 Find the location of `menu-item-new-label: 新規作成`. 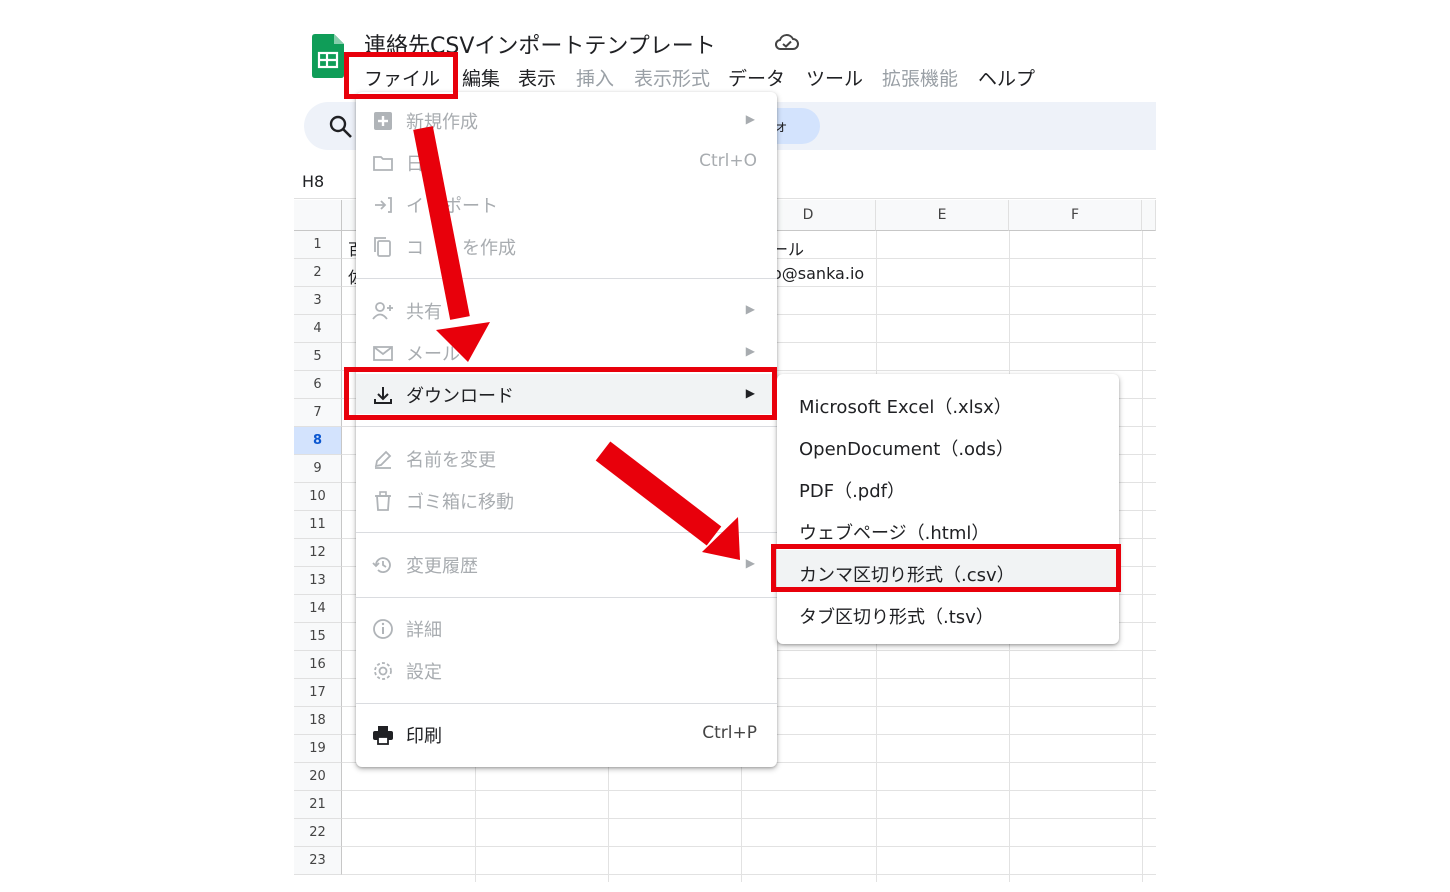

menu-item-new-label: 新規作成 is located at coordinates (442, 122).